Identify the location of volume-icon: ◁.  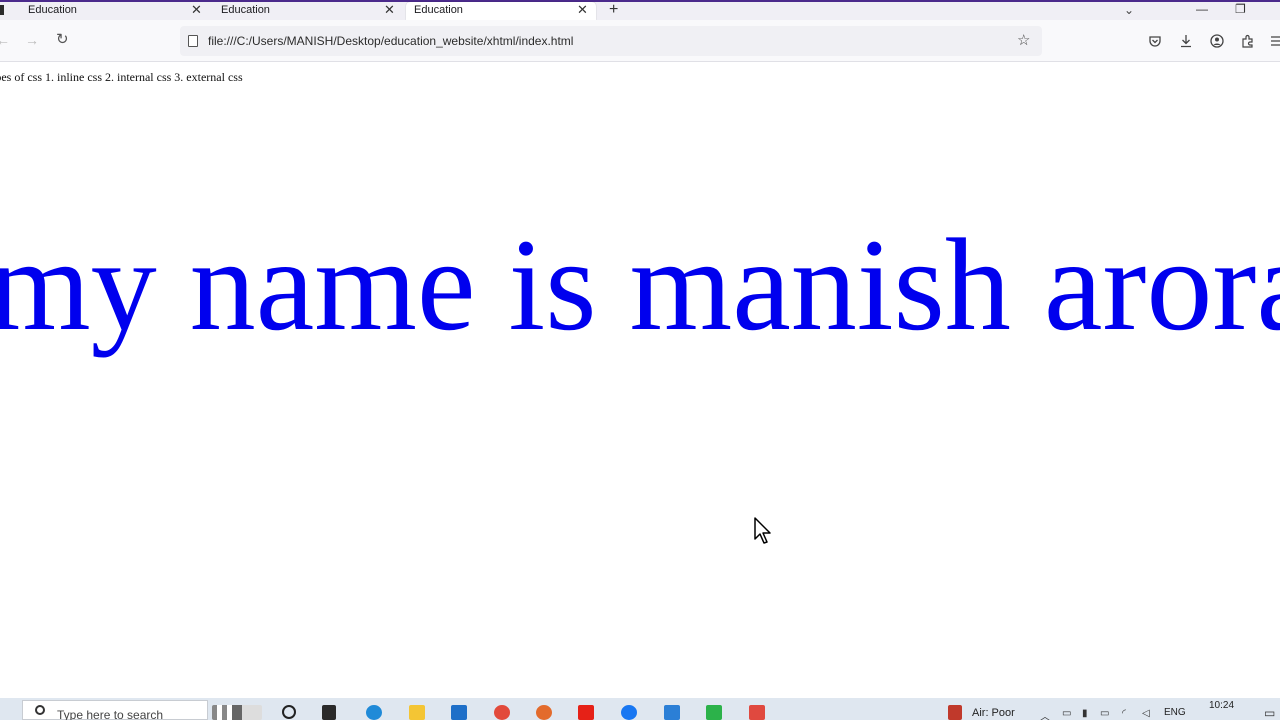
(1146, 713).